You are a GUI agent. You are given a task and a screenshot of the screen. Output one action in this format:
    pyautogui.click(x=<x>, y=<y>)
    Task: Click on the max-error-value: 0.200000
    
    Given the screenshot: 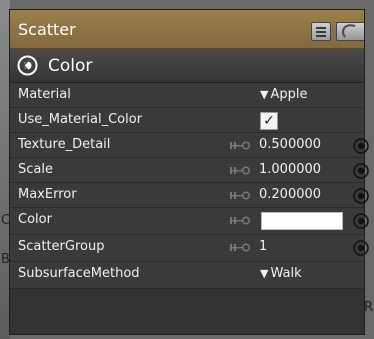 What is the action you would take?
    pyautogui.click(x=290, y=194)
    